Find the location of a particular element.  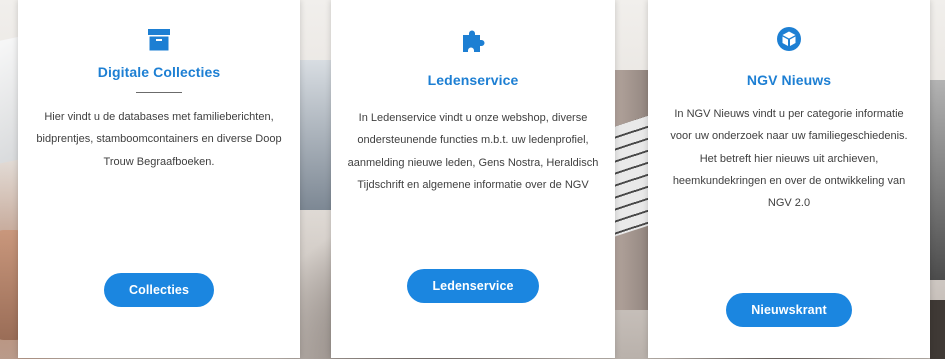

puzzle-piece-icon is located at coordinates (473, 41).